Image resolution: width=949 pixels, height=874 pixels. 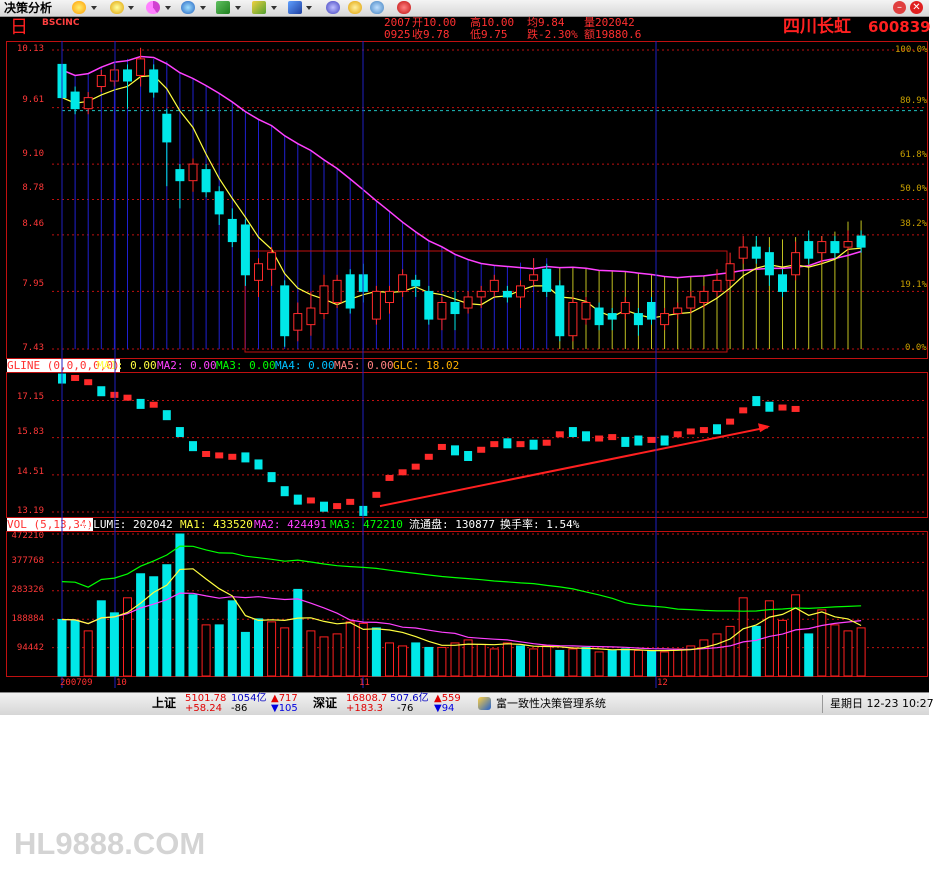 What do you see at coordinates (551, 703) in the screenshot?
I see `app-name: 富一致性决策管理系统` at bounding box center [551, 703].